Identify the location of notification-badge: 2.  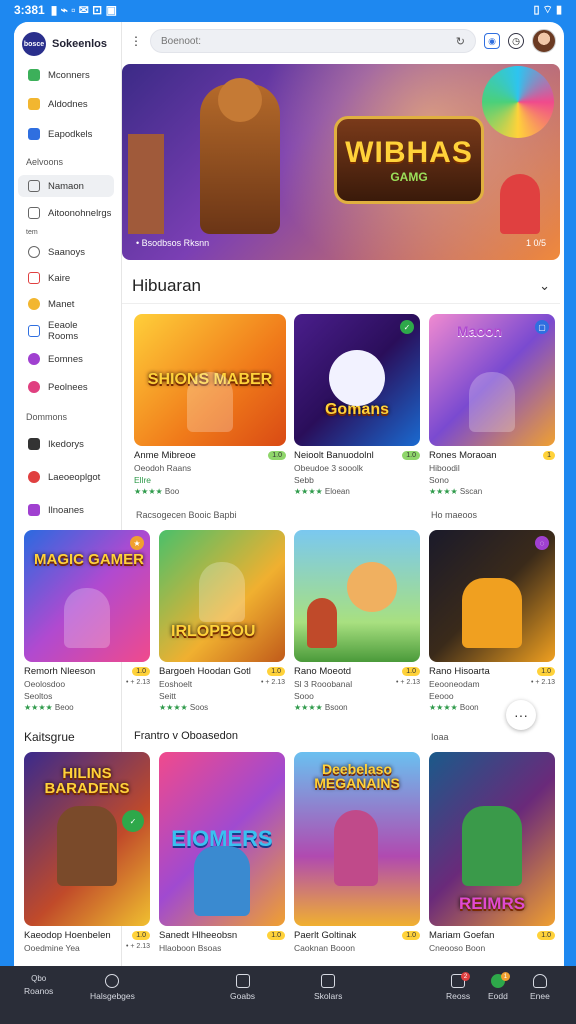
(466, 976).